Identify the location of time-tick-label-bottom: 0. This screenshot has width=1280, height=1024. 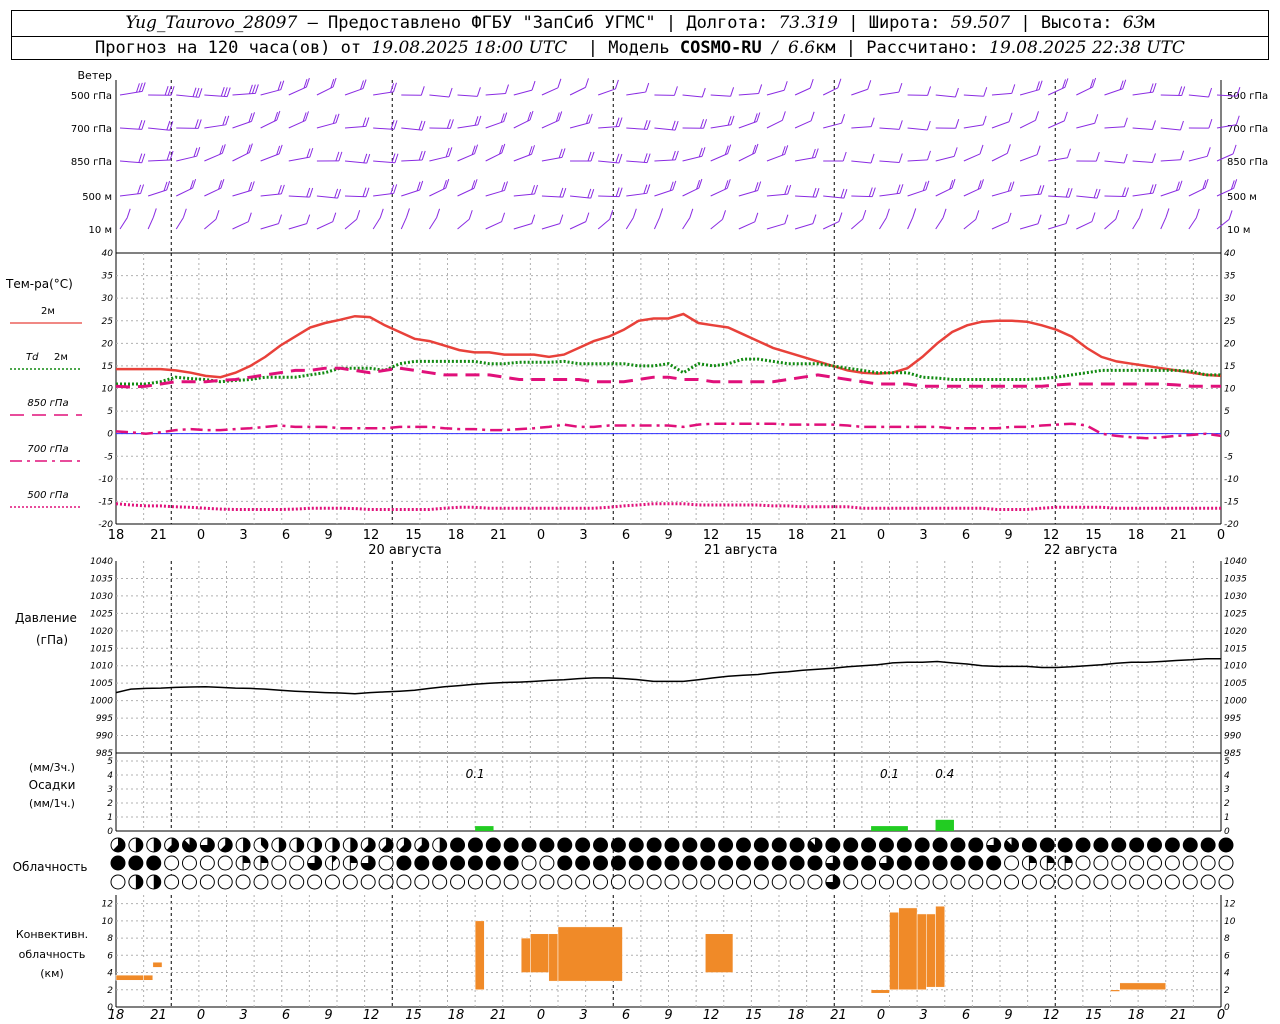
(881, 1015).